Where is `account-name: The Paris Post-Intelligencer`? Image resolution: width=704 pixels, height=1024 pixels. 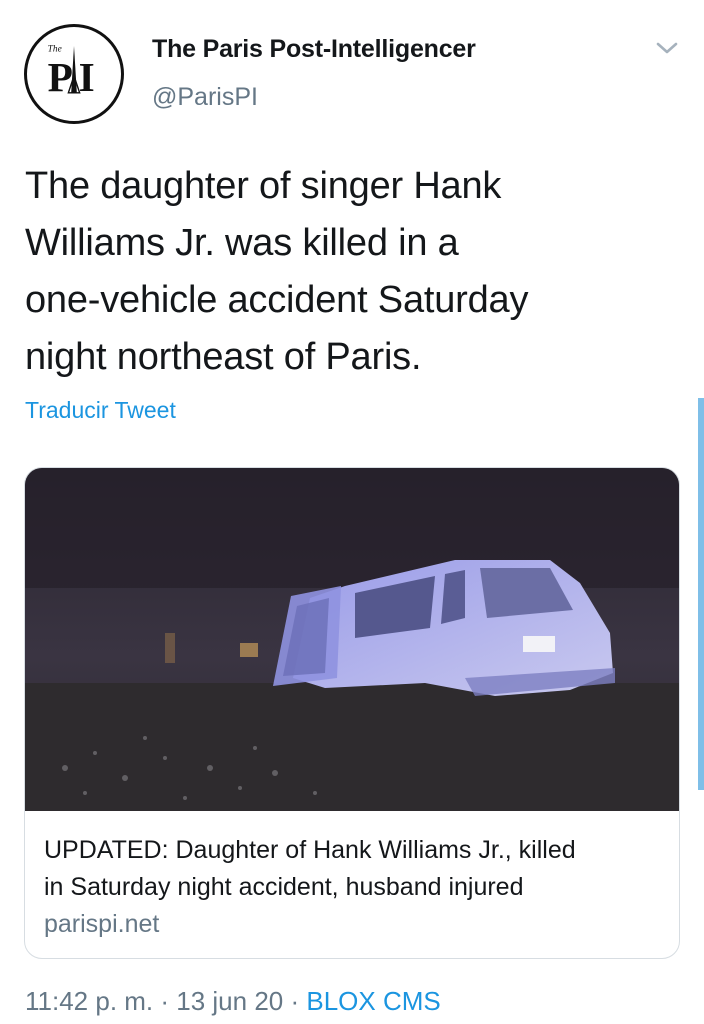
account-name: The Paris Post-Intelligencer is located at coordinates (314, 49).